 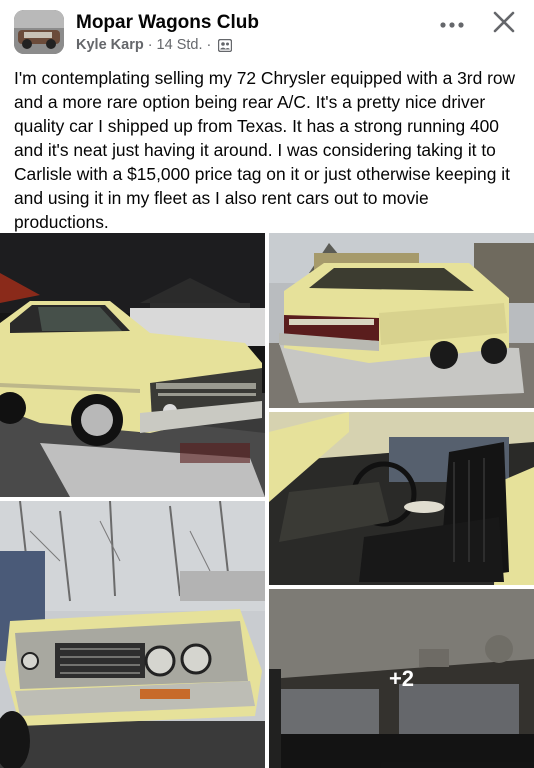 What do you see at coordinates (401, 320) in the screenshot?
I see `photo-rear-view` at bounding box center [401, 320].